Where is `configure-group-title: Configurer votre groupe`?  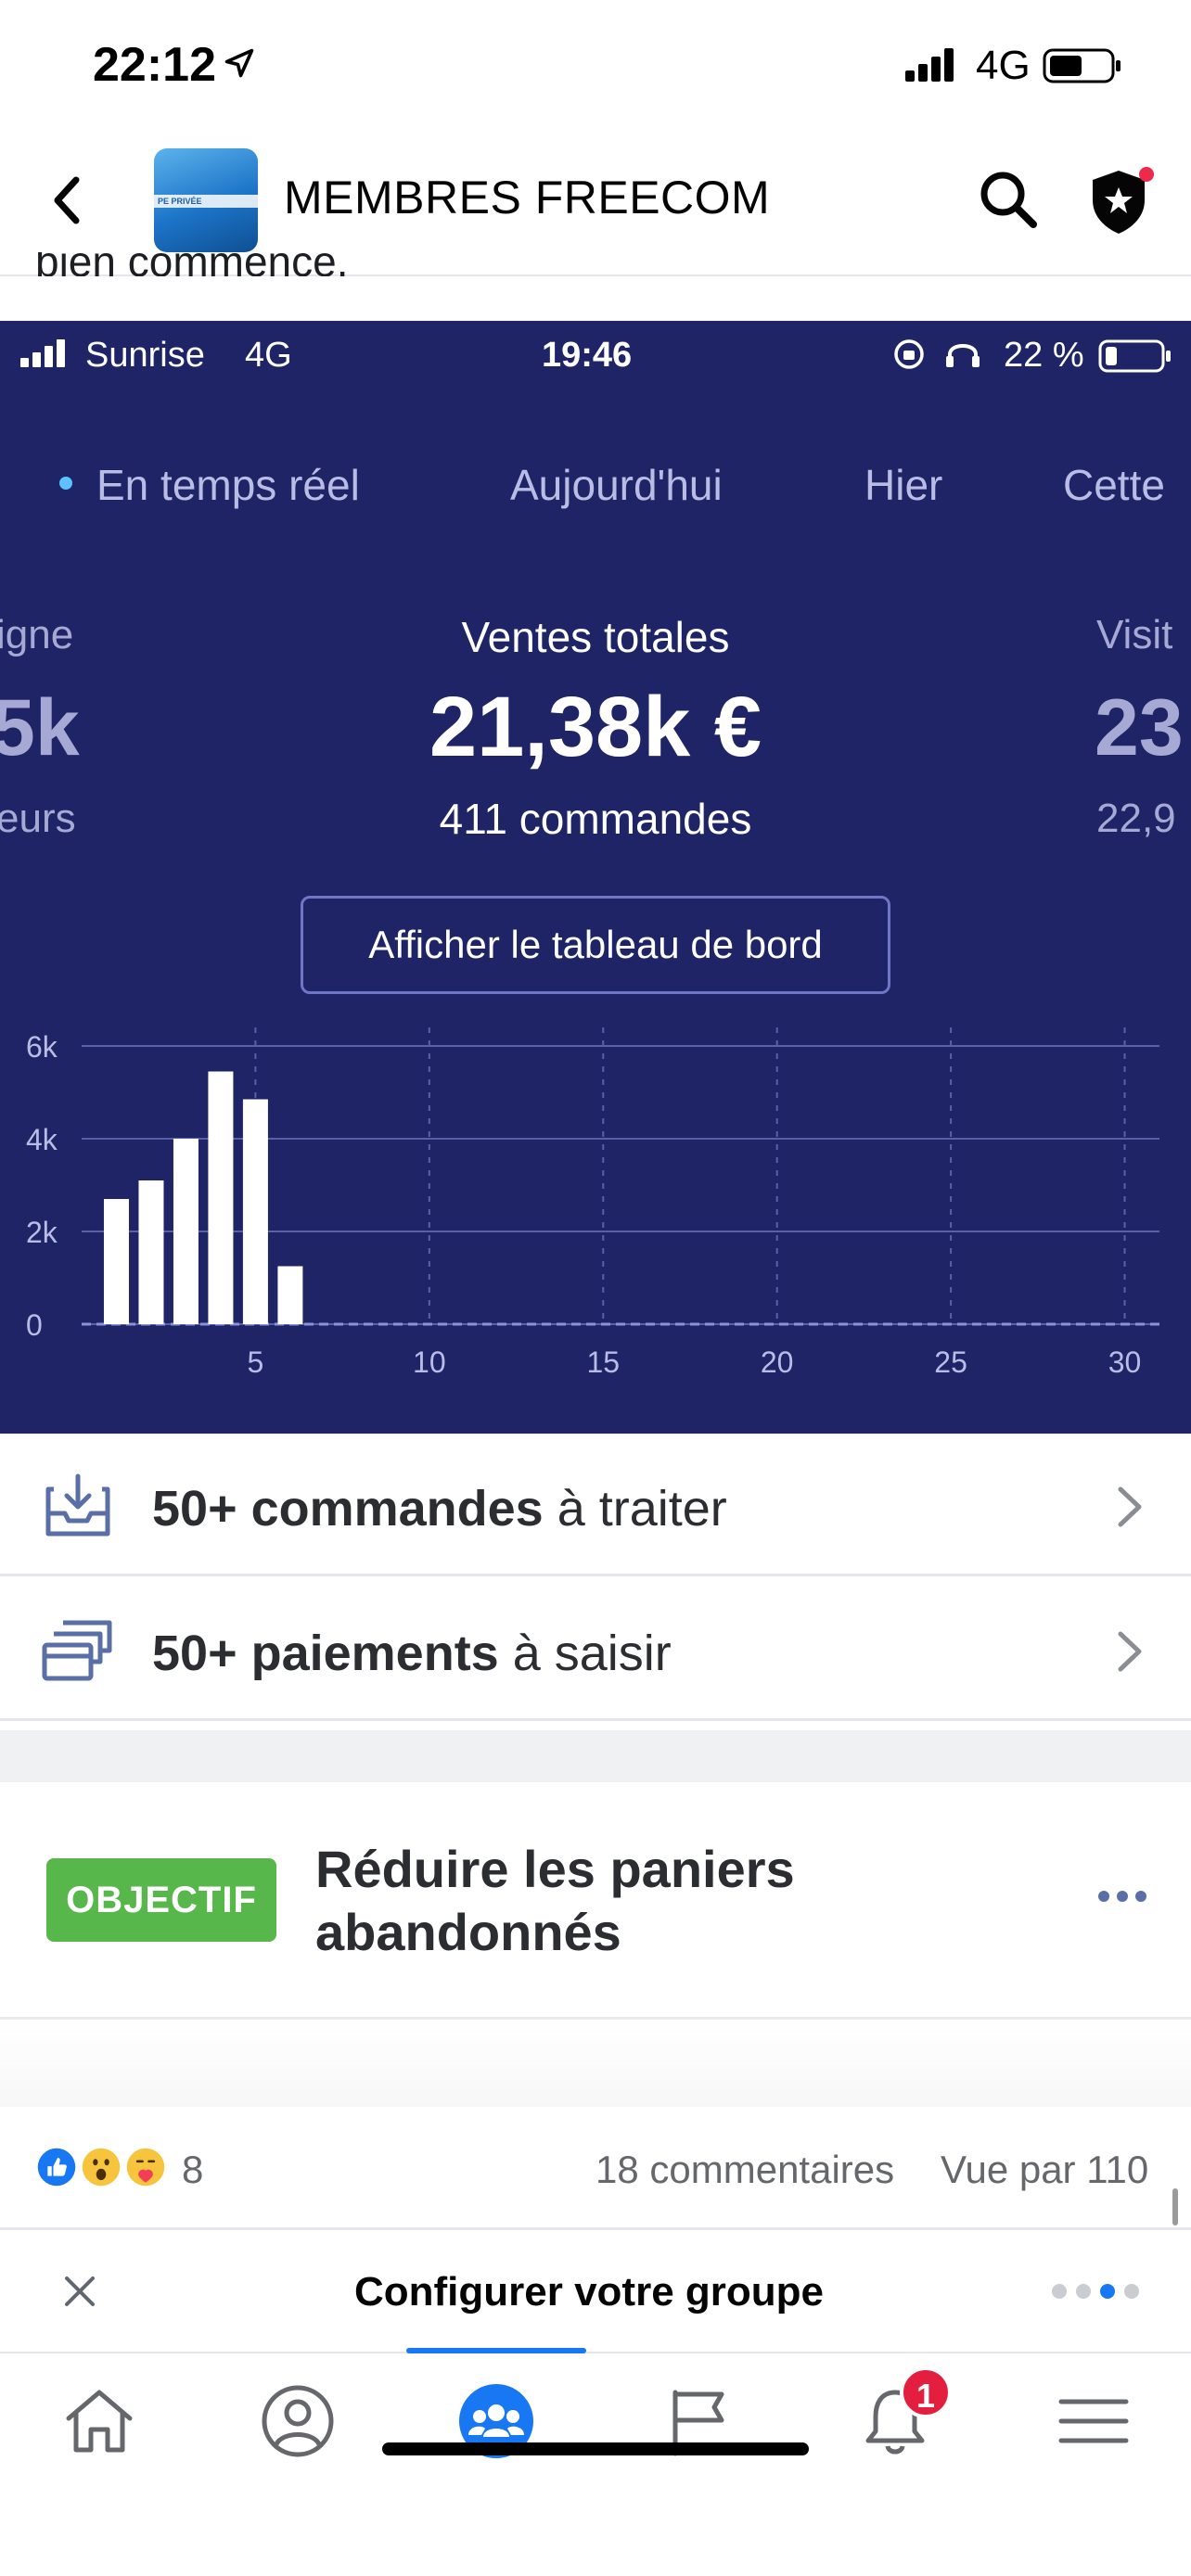
configure-group-title: Configurer votre groupe is located at coordinates (589, 2292).